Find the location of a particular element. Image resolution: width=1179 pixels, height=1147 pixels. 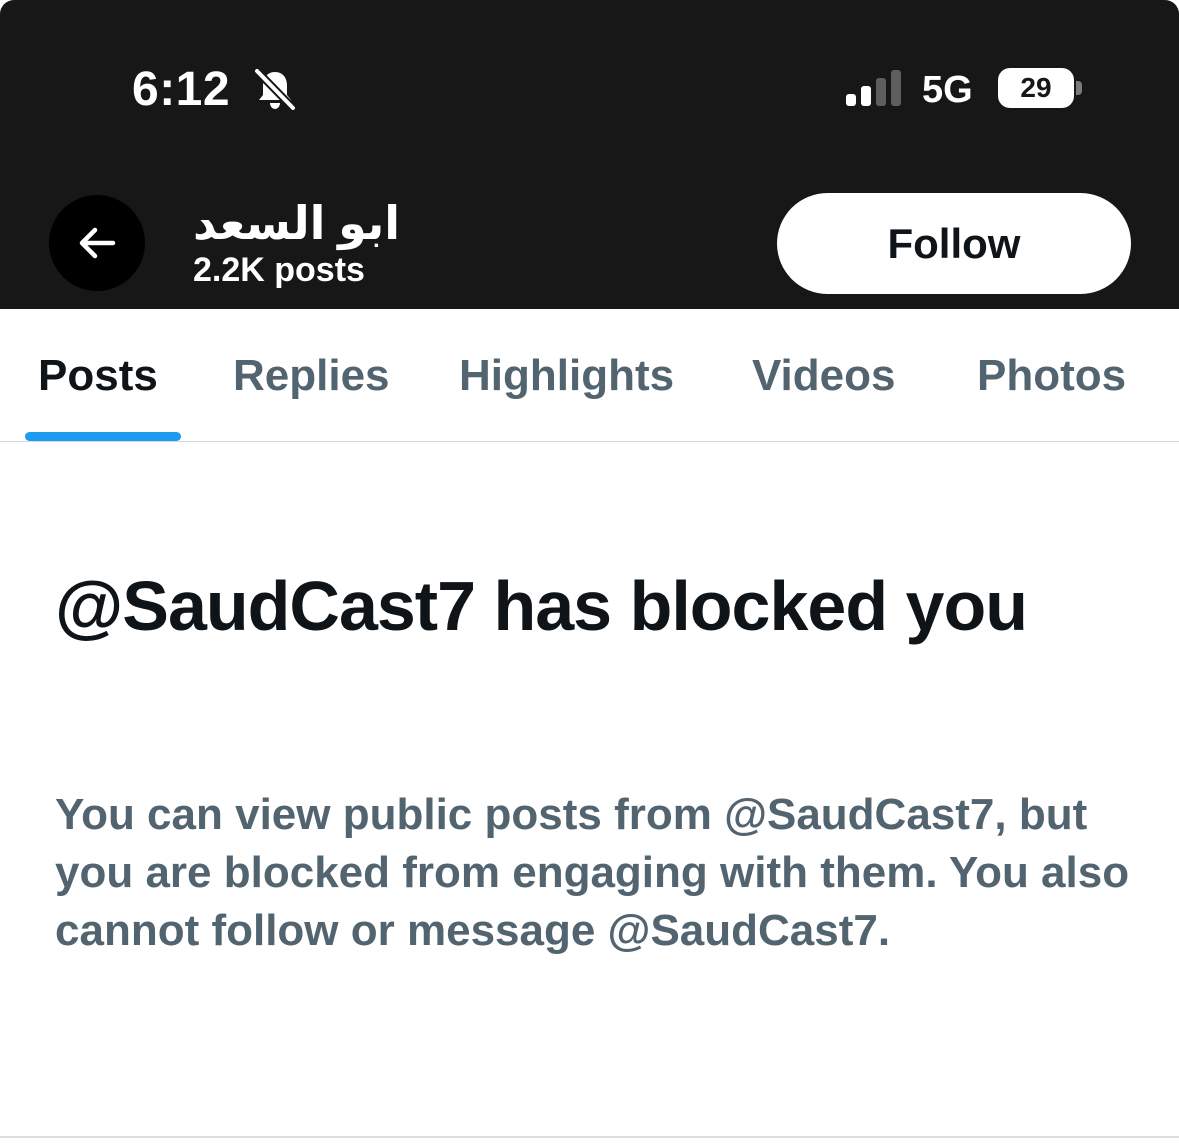

bottom-divider is located at coordinates (589, 1137).